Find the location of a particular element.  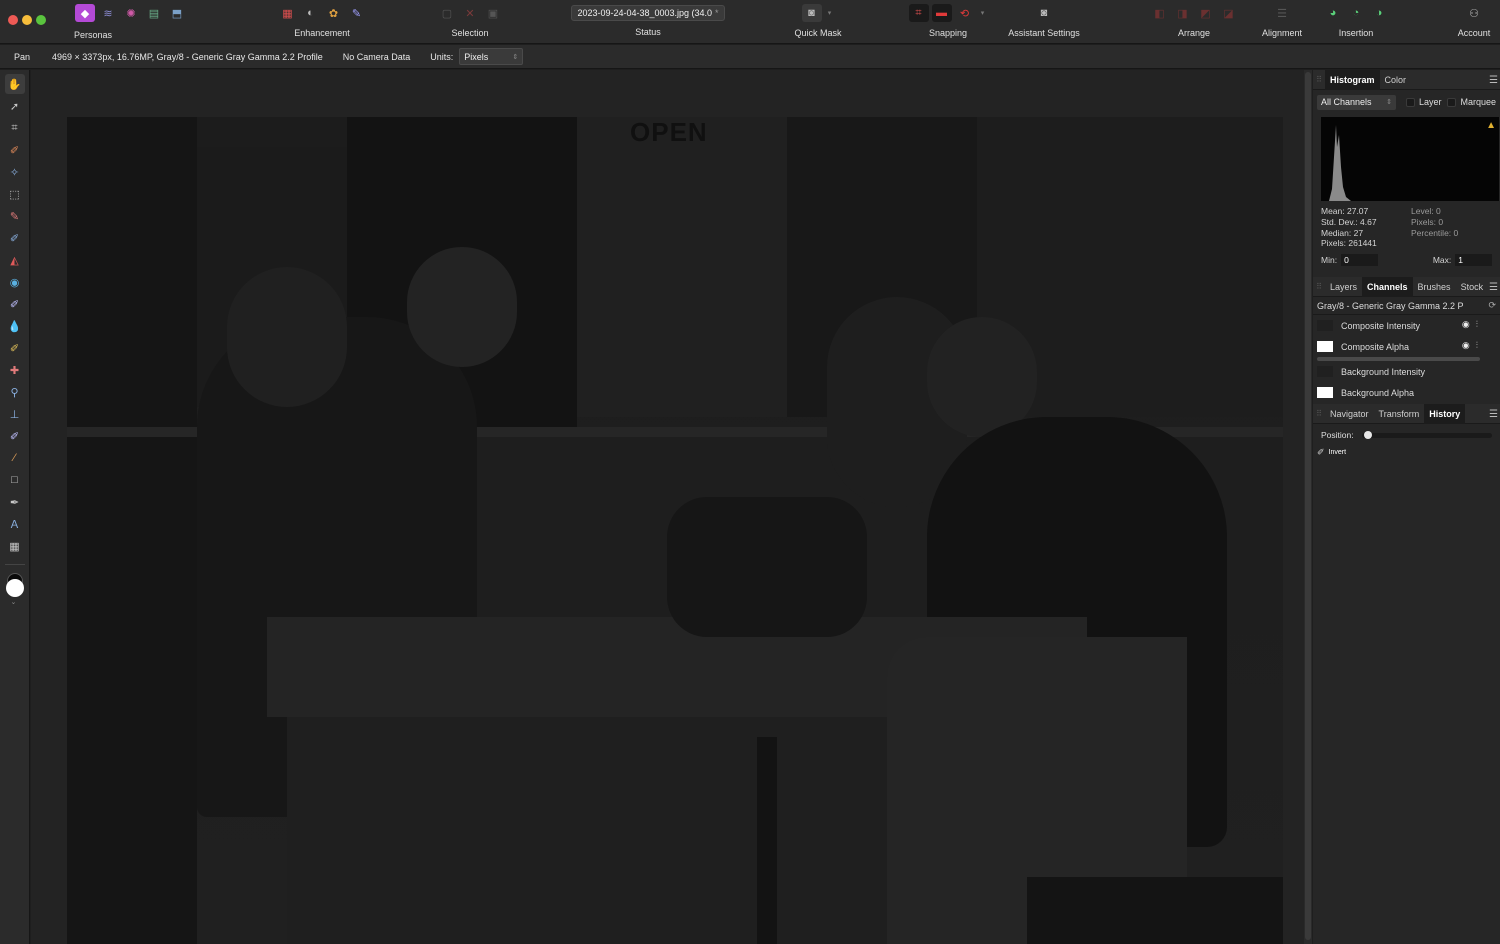

flood-select-tool-icon: ✧ is located at coordinates (15, 172).